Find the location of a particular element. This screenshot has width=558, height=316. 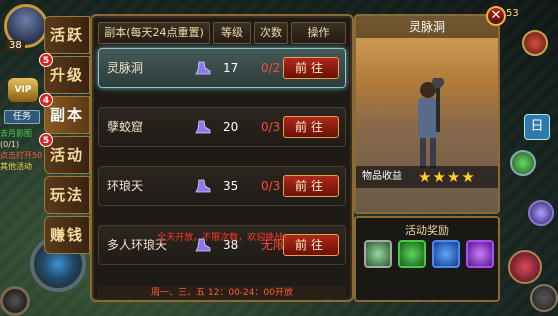

table-header: 副本(每天24点重置) 等级 次数 操作 is located at coordinates (222, 33).